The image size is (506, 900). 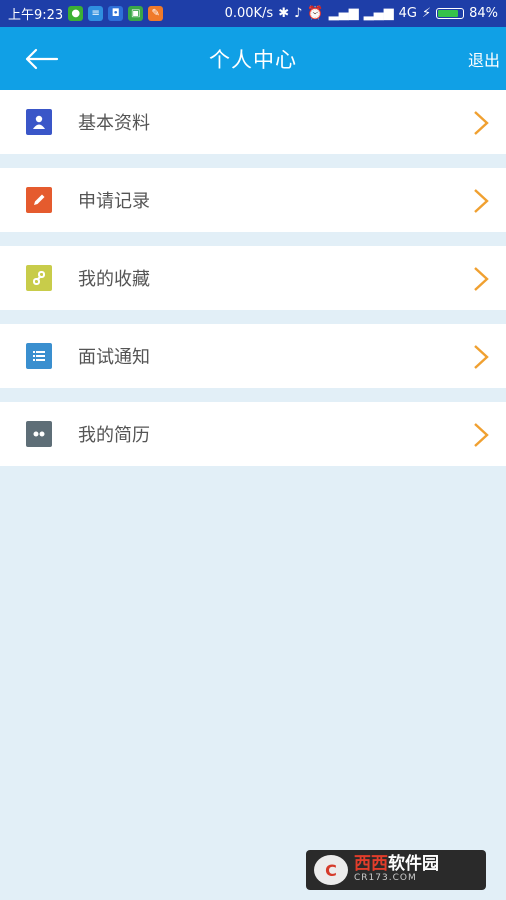 What do you see at coordinates (378, 13) in the screenshot?
I see `signal-icon-2: ▂▄▆` at bounding box center [378, 13].